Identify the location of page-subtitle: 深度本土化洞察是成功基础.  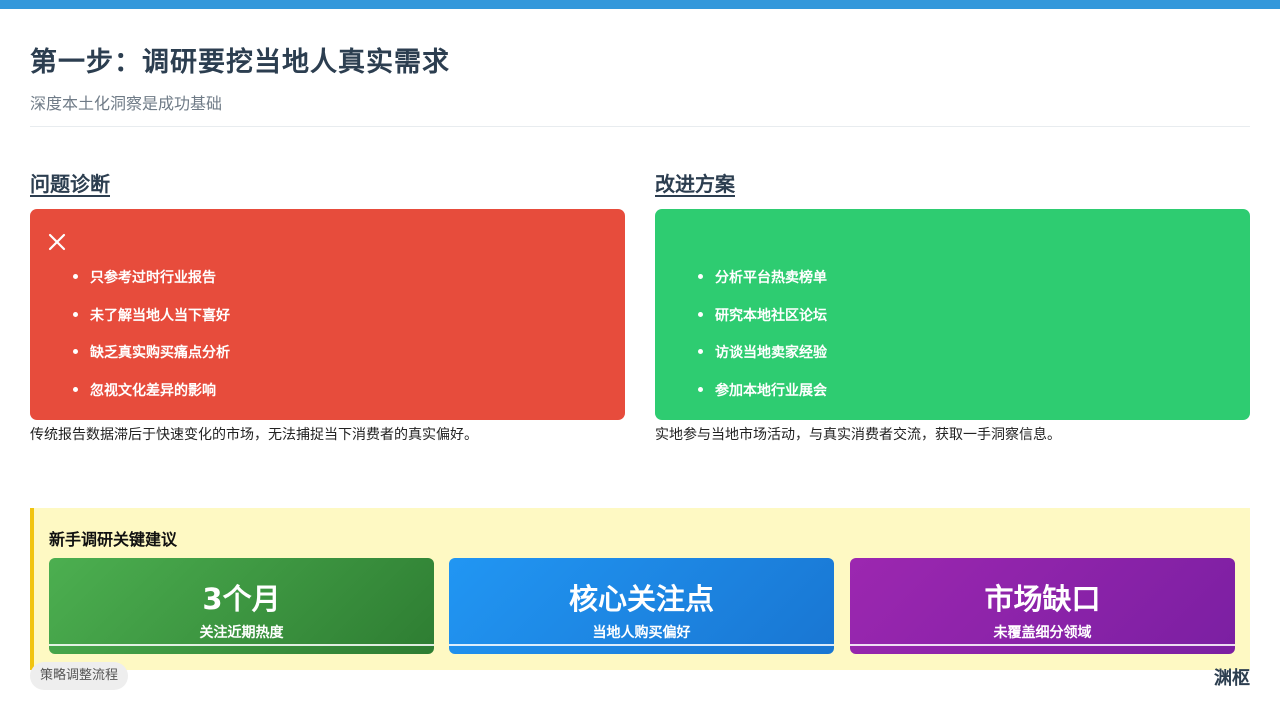
(126, 103).